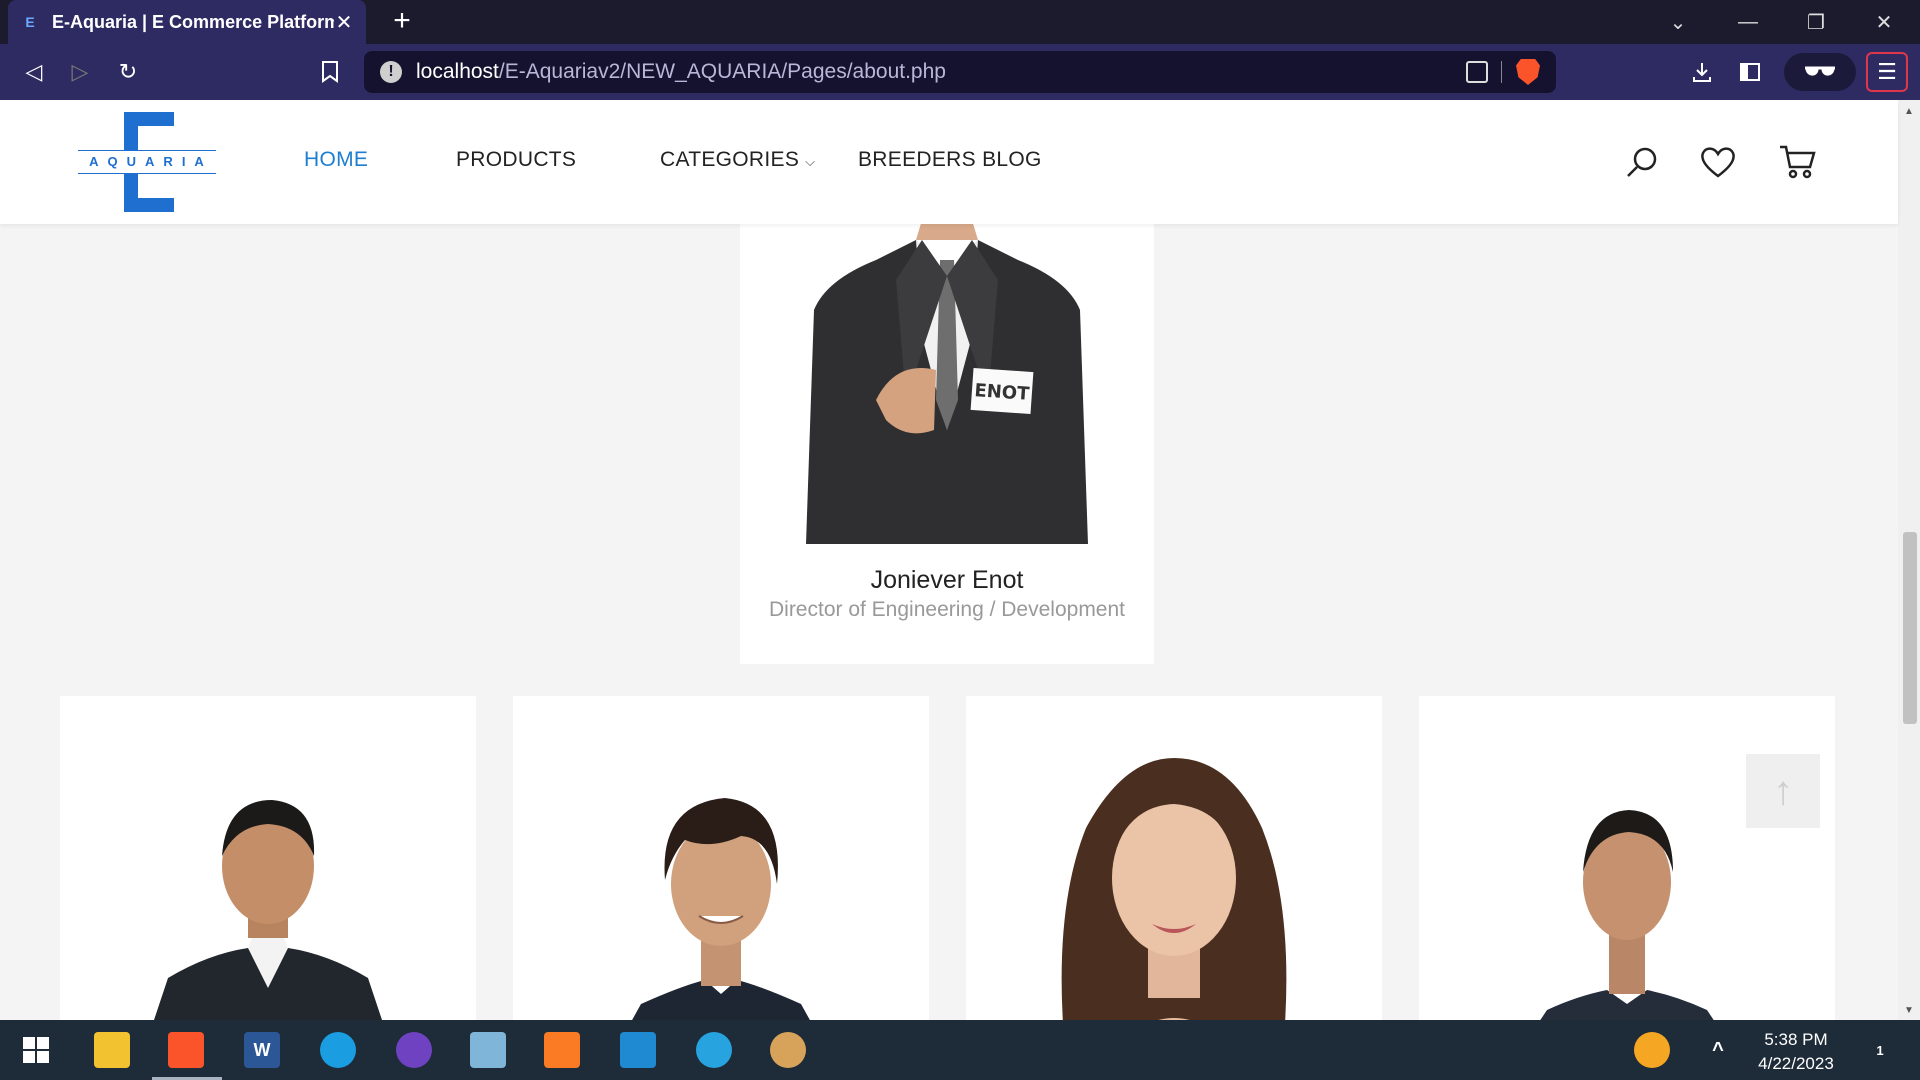 The width and height of the screenshot is (1920, 1080). I want to click on qr-code-icon, so click(1477, 72).